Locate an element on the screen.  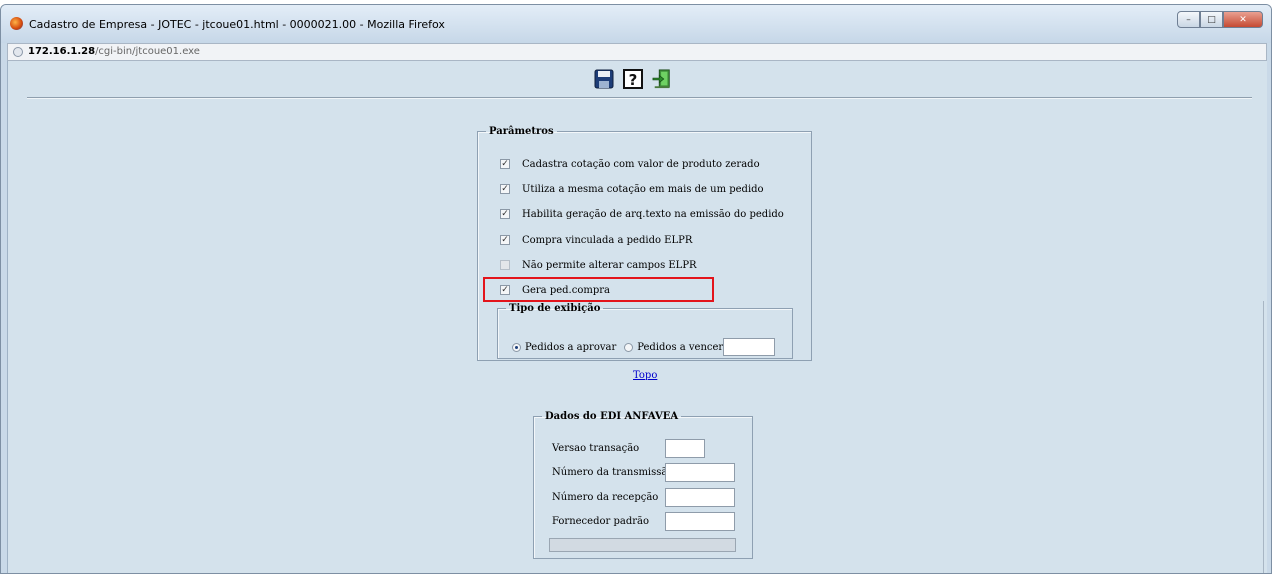
url-path: /cgi-bin/jtcoue01.exe is located at coordinates (147, 51).